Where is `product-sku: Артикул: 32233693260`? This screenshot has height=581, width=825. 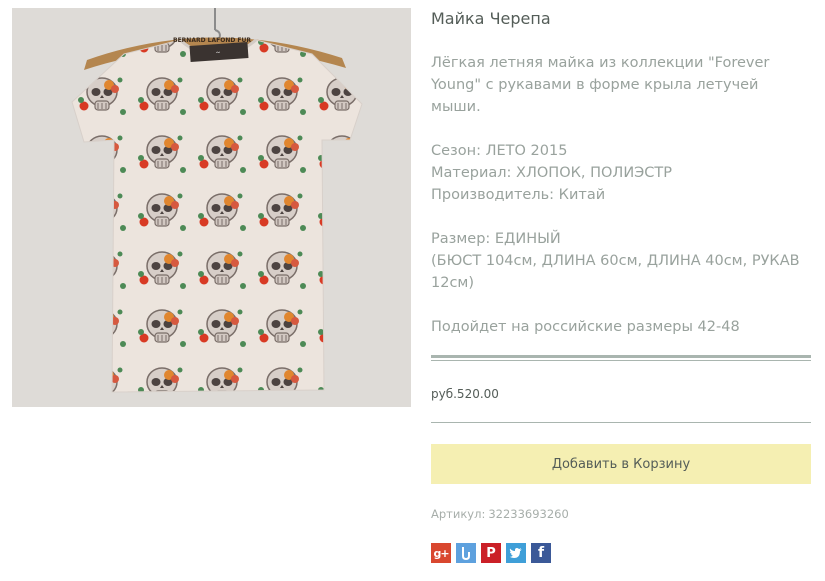
product-sku: Артикул: 32233693260 is located at coordinates (501, 514).